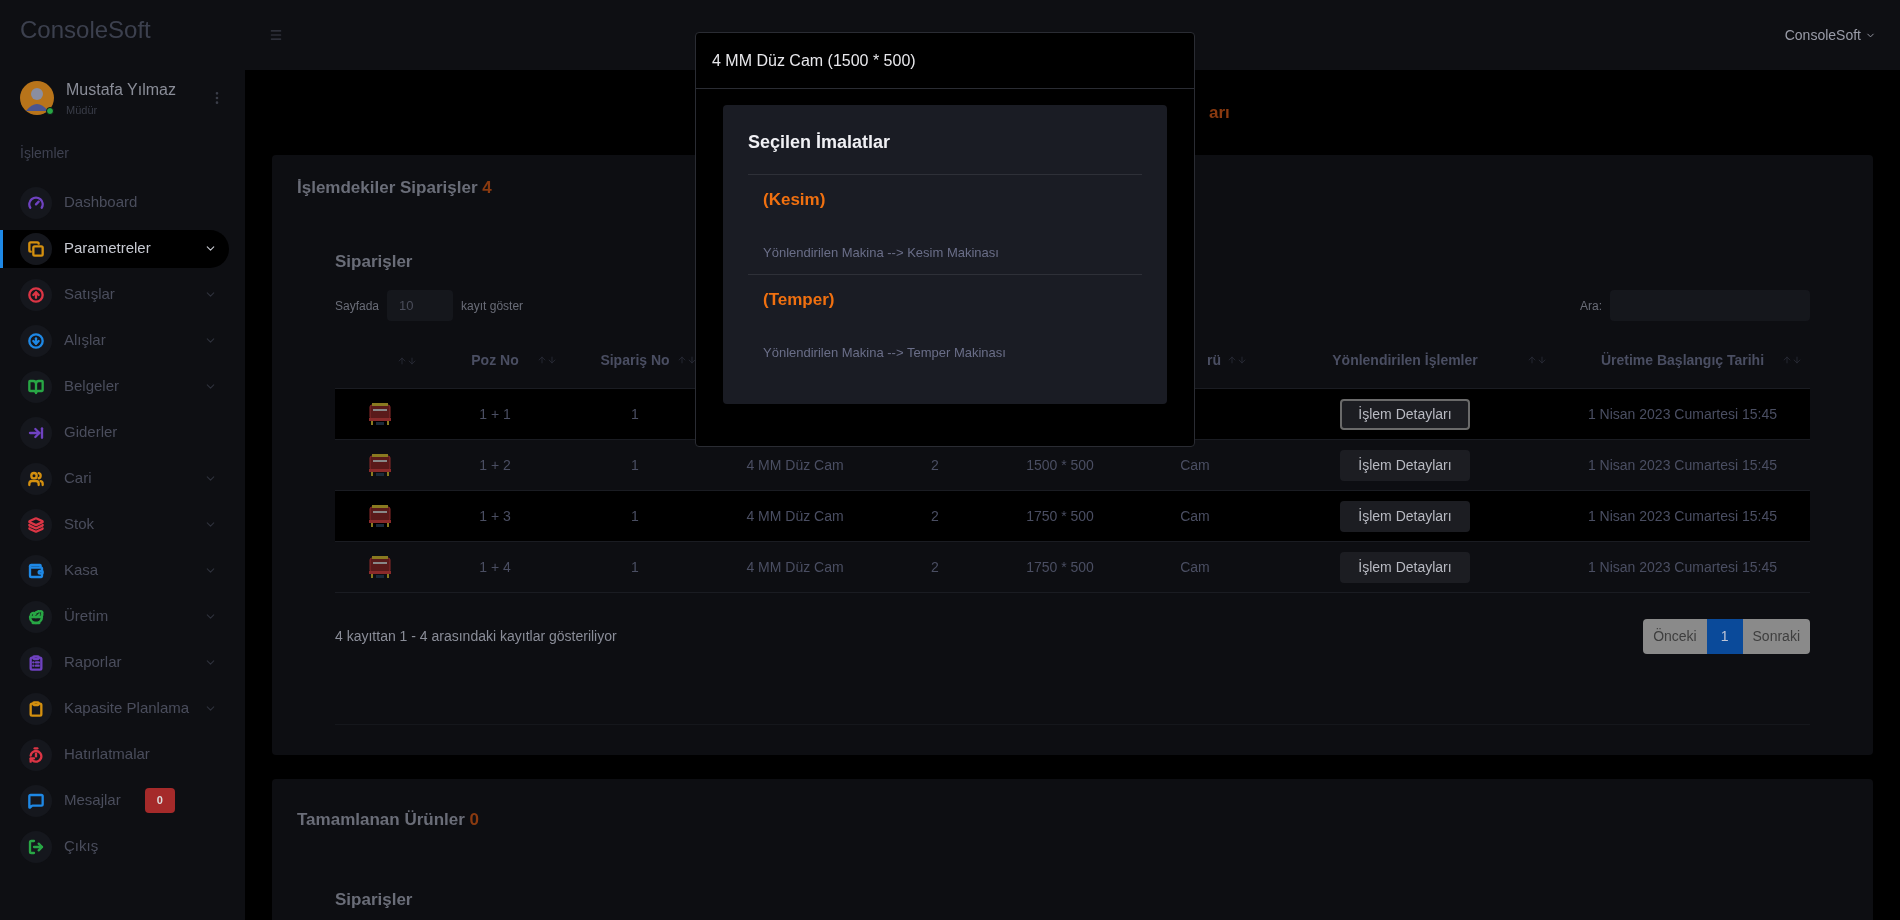 This screenshot has width=1900, height=920. I want to click on column-header: rü, so click(1214, 360).